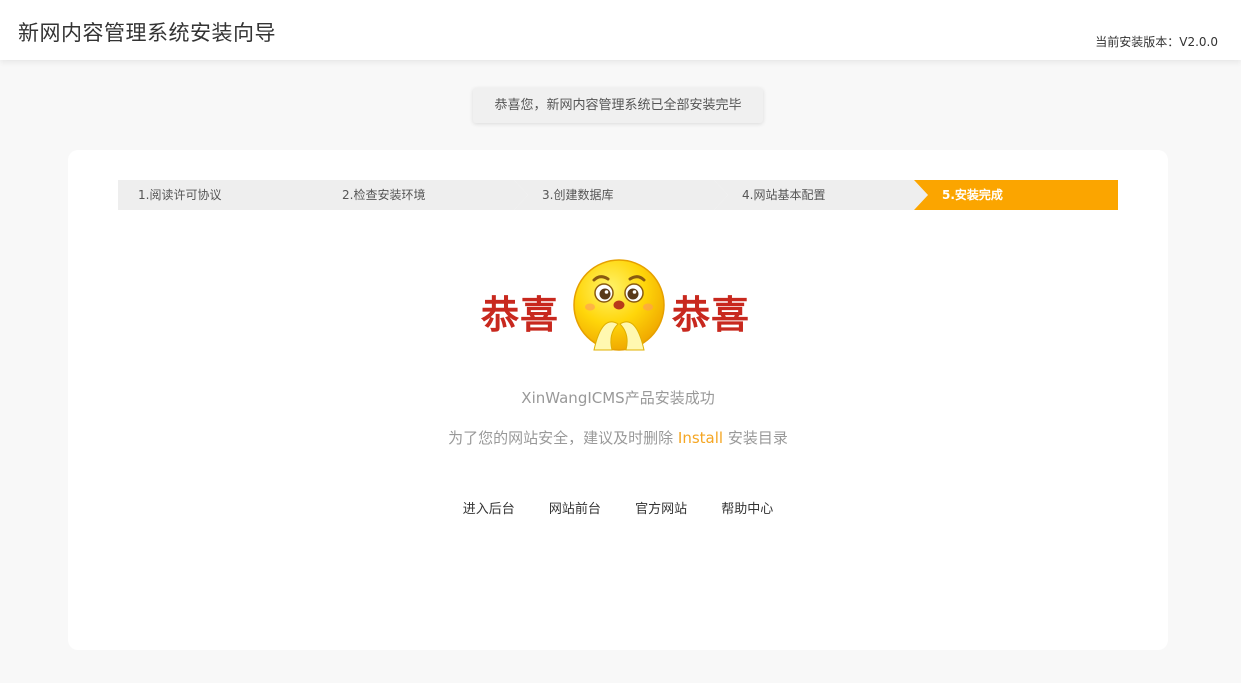  I want to click on install-success-message: XinWangICMS产品安装成功, so click(618, 398).